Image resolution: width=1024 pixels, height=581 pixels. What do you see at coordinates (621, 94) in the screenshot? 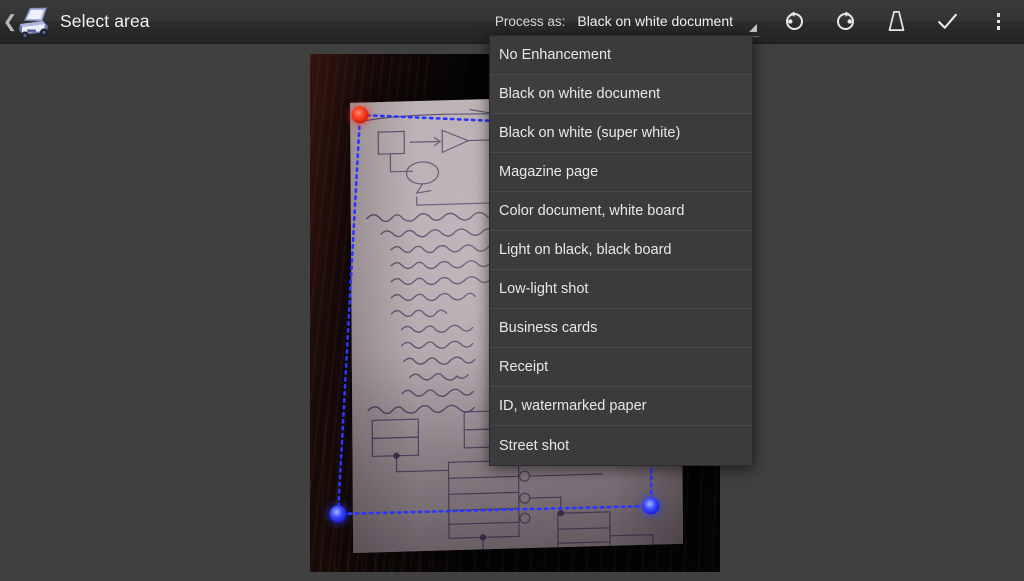
I see `menu-item-black-on-white-document: Black on white document` at bounding box center [621, 94].